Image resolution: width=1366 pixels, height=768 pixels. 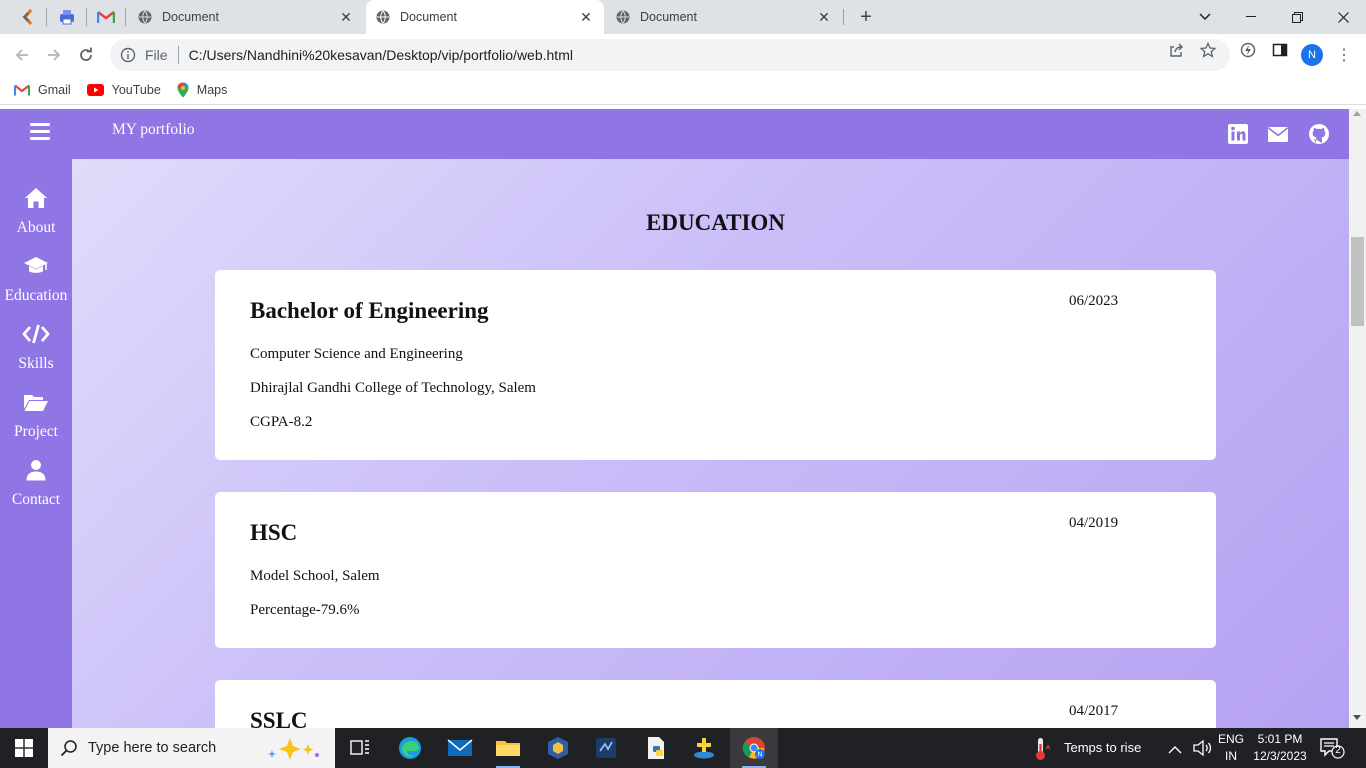 What do you see at coordinates (1251, 17) in the screenshot?
I see `minimize-button` at bounding box center [1251, 17].